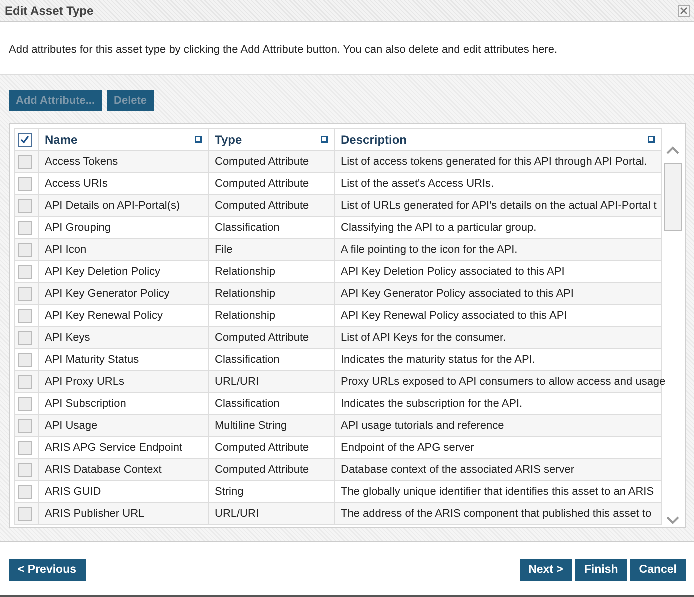  Describe the element at coordinates (123, 249) in the screenshot. I see `table-cell: API Icon` at that location.